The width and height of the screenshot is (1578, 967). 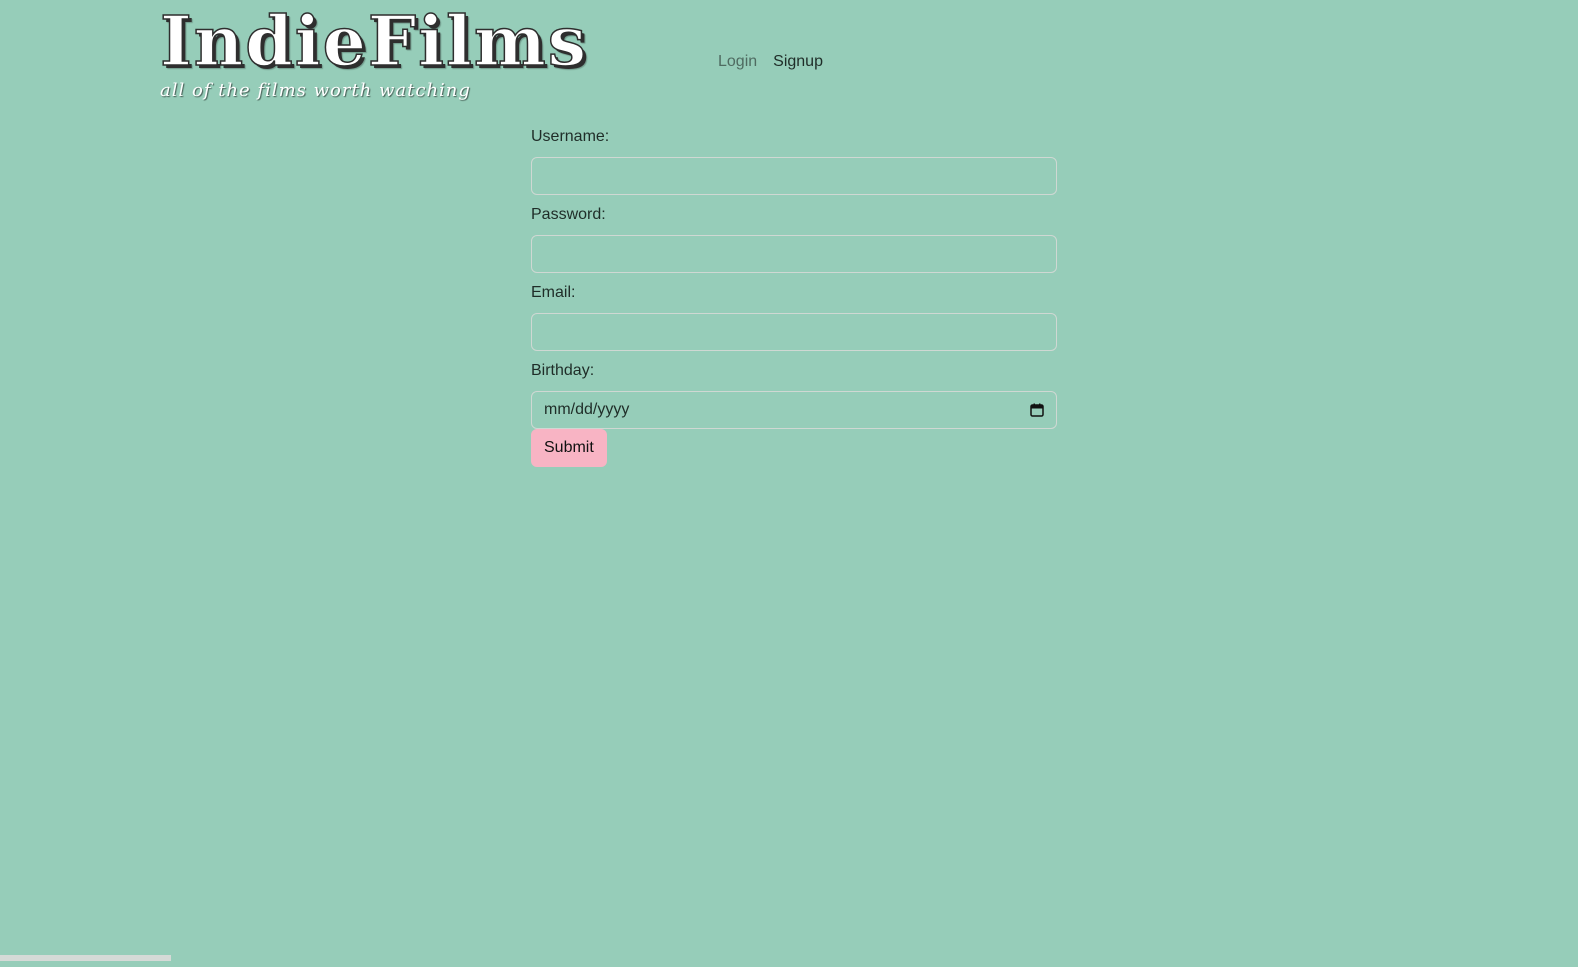 I want to click on nav-login-link: Login, so click(x=737, y=62).